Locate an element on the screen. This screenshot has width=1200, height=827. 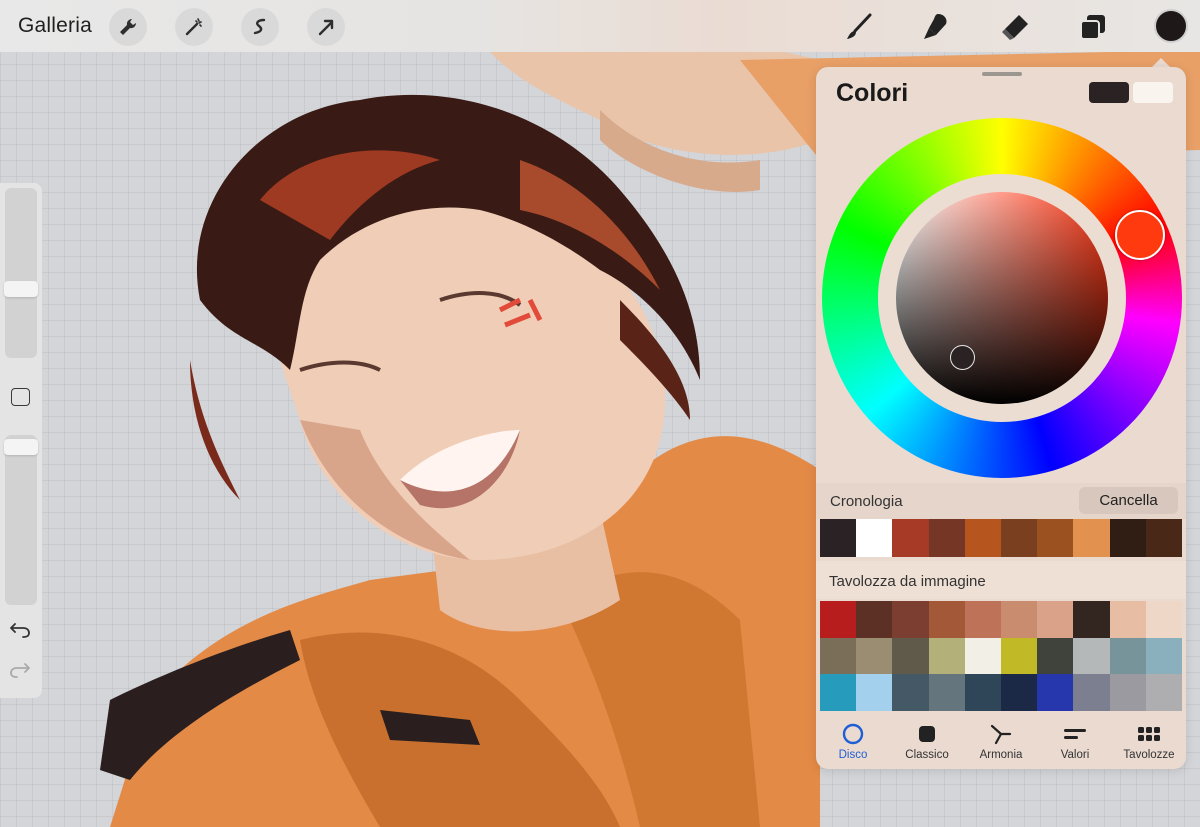
harmony-icon is located at coordinates (1001, 734).